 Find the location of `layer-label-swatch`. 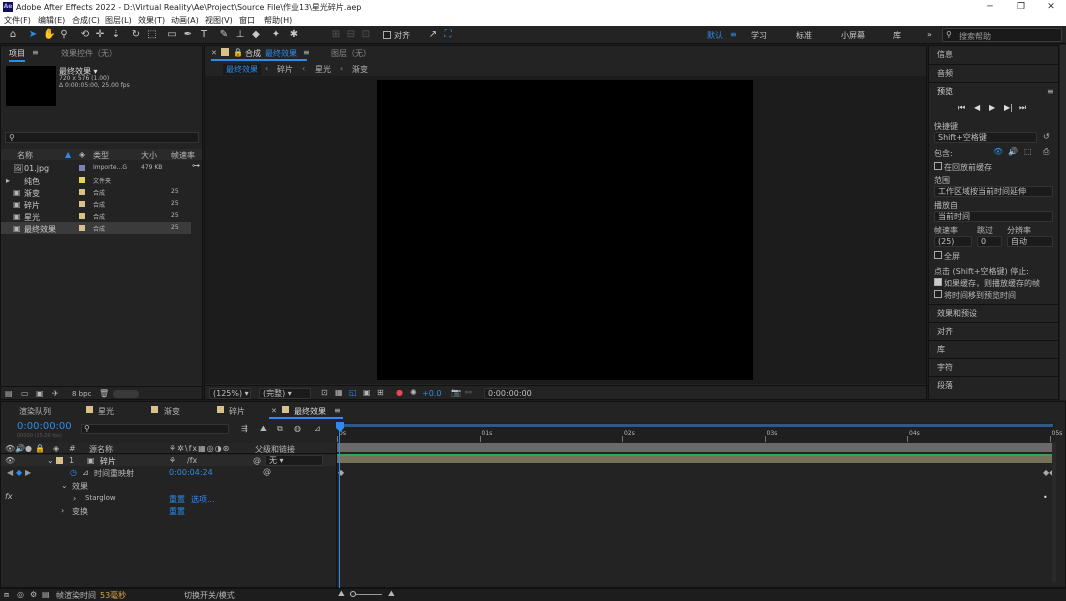

layer-label-swatch is located at coordinates (59, 460).